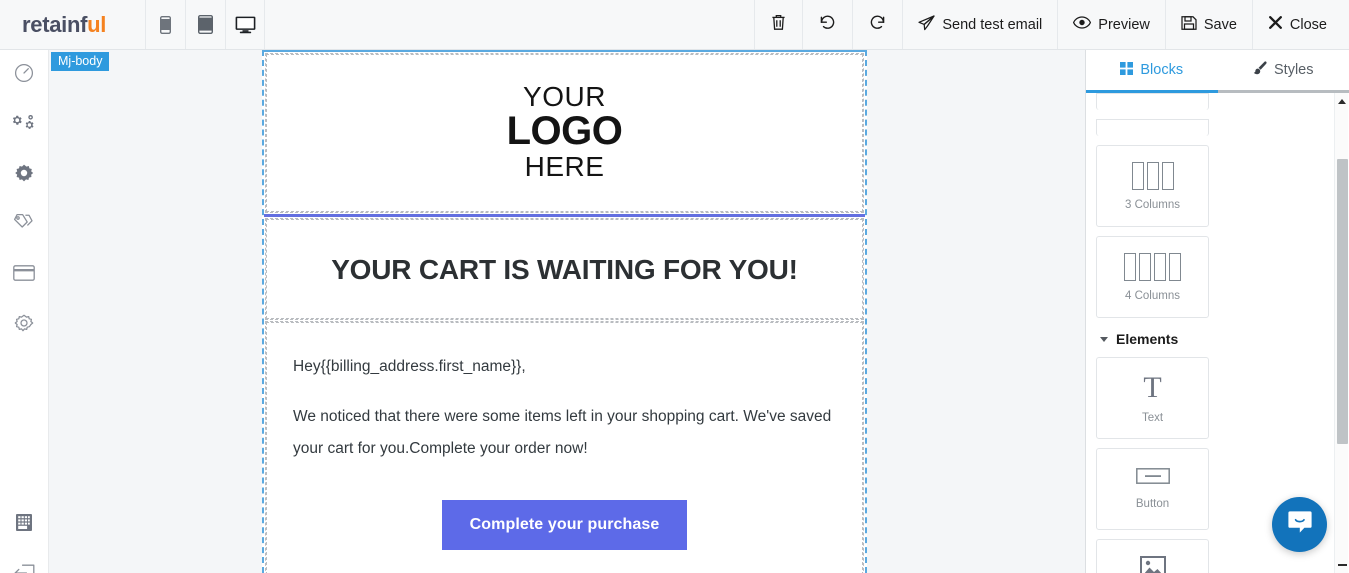 Image resolution: width=1349 pixels, height=573 pixels. I want to click on block-2-columns-clipped, so click(1152, 127).